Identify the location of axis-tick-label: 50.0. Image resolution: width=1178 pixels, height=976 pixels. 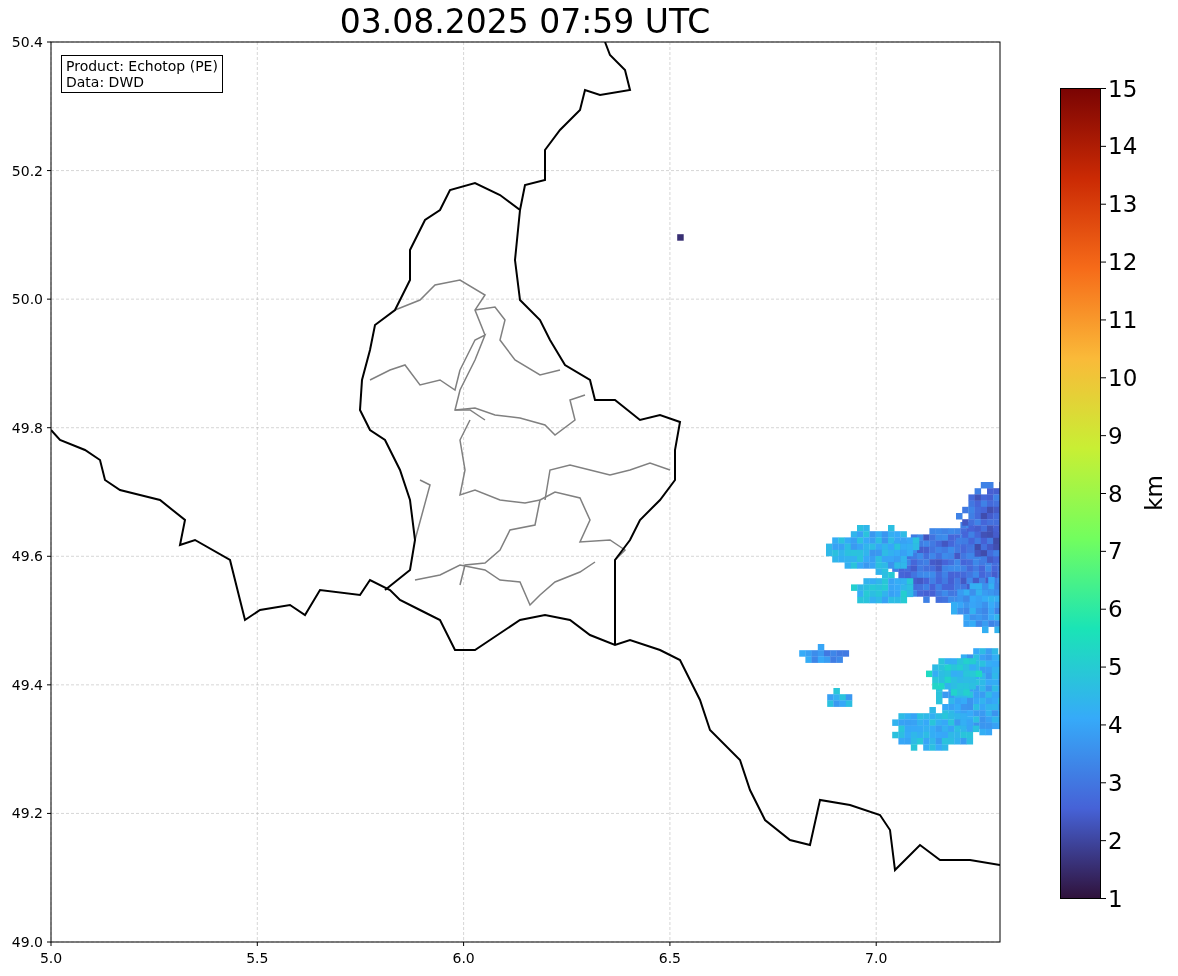
(27, 299).